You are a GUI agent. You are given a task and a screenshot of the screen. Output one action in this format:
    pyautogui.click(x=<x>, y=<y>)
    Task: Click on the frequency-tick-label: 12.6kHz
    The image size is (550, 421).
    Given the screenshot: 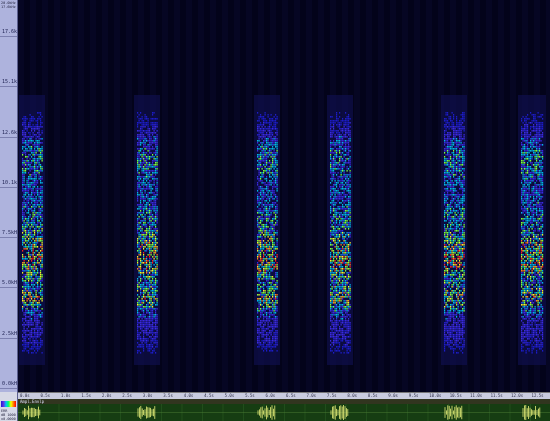 What is the action you would take?
    pyautogui.click(x=10, y=132)
    